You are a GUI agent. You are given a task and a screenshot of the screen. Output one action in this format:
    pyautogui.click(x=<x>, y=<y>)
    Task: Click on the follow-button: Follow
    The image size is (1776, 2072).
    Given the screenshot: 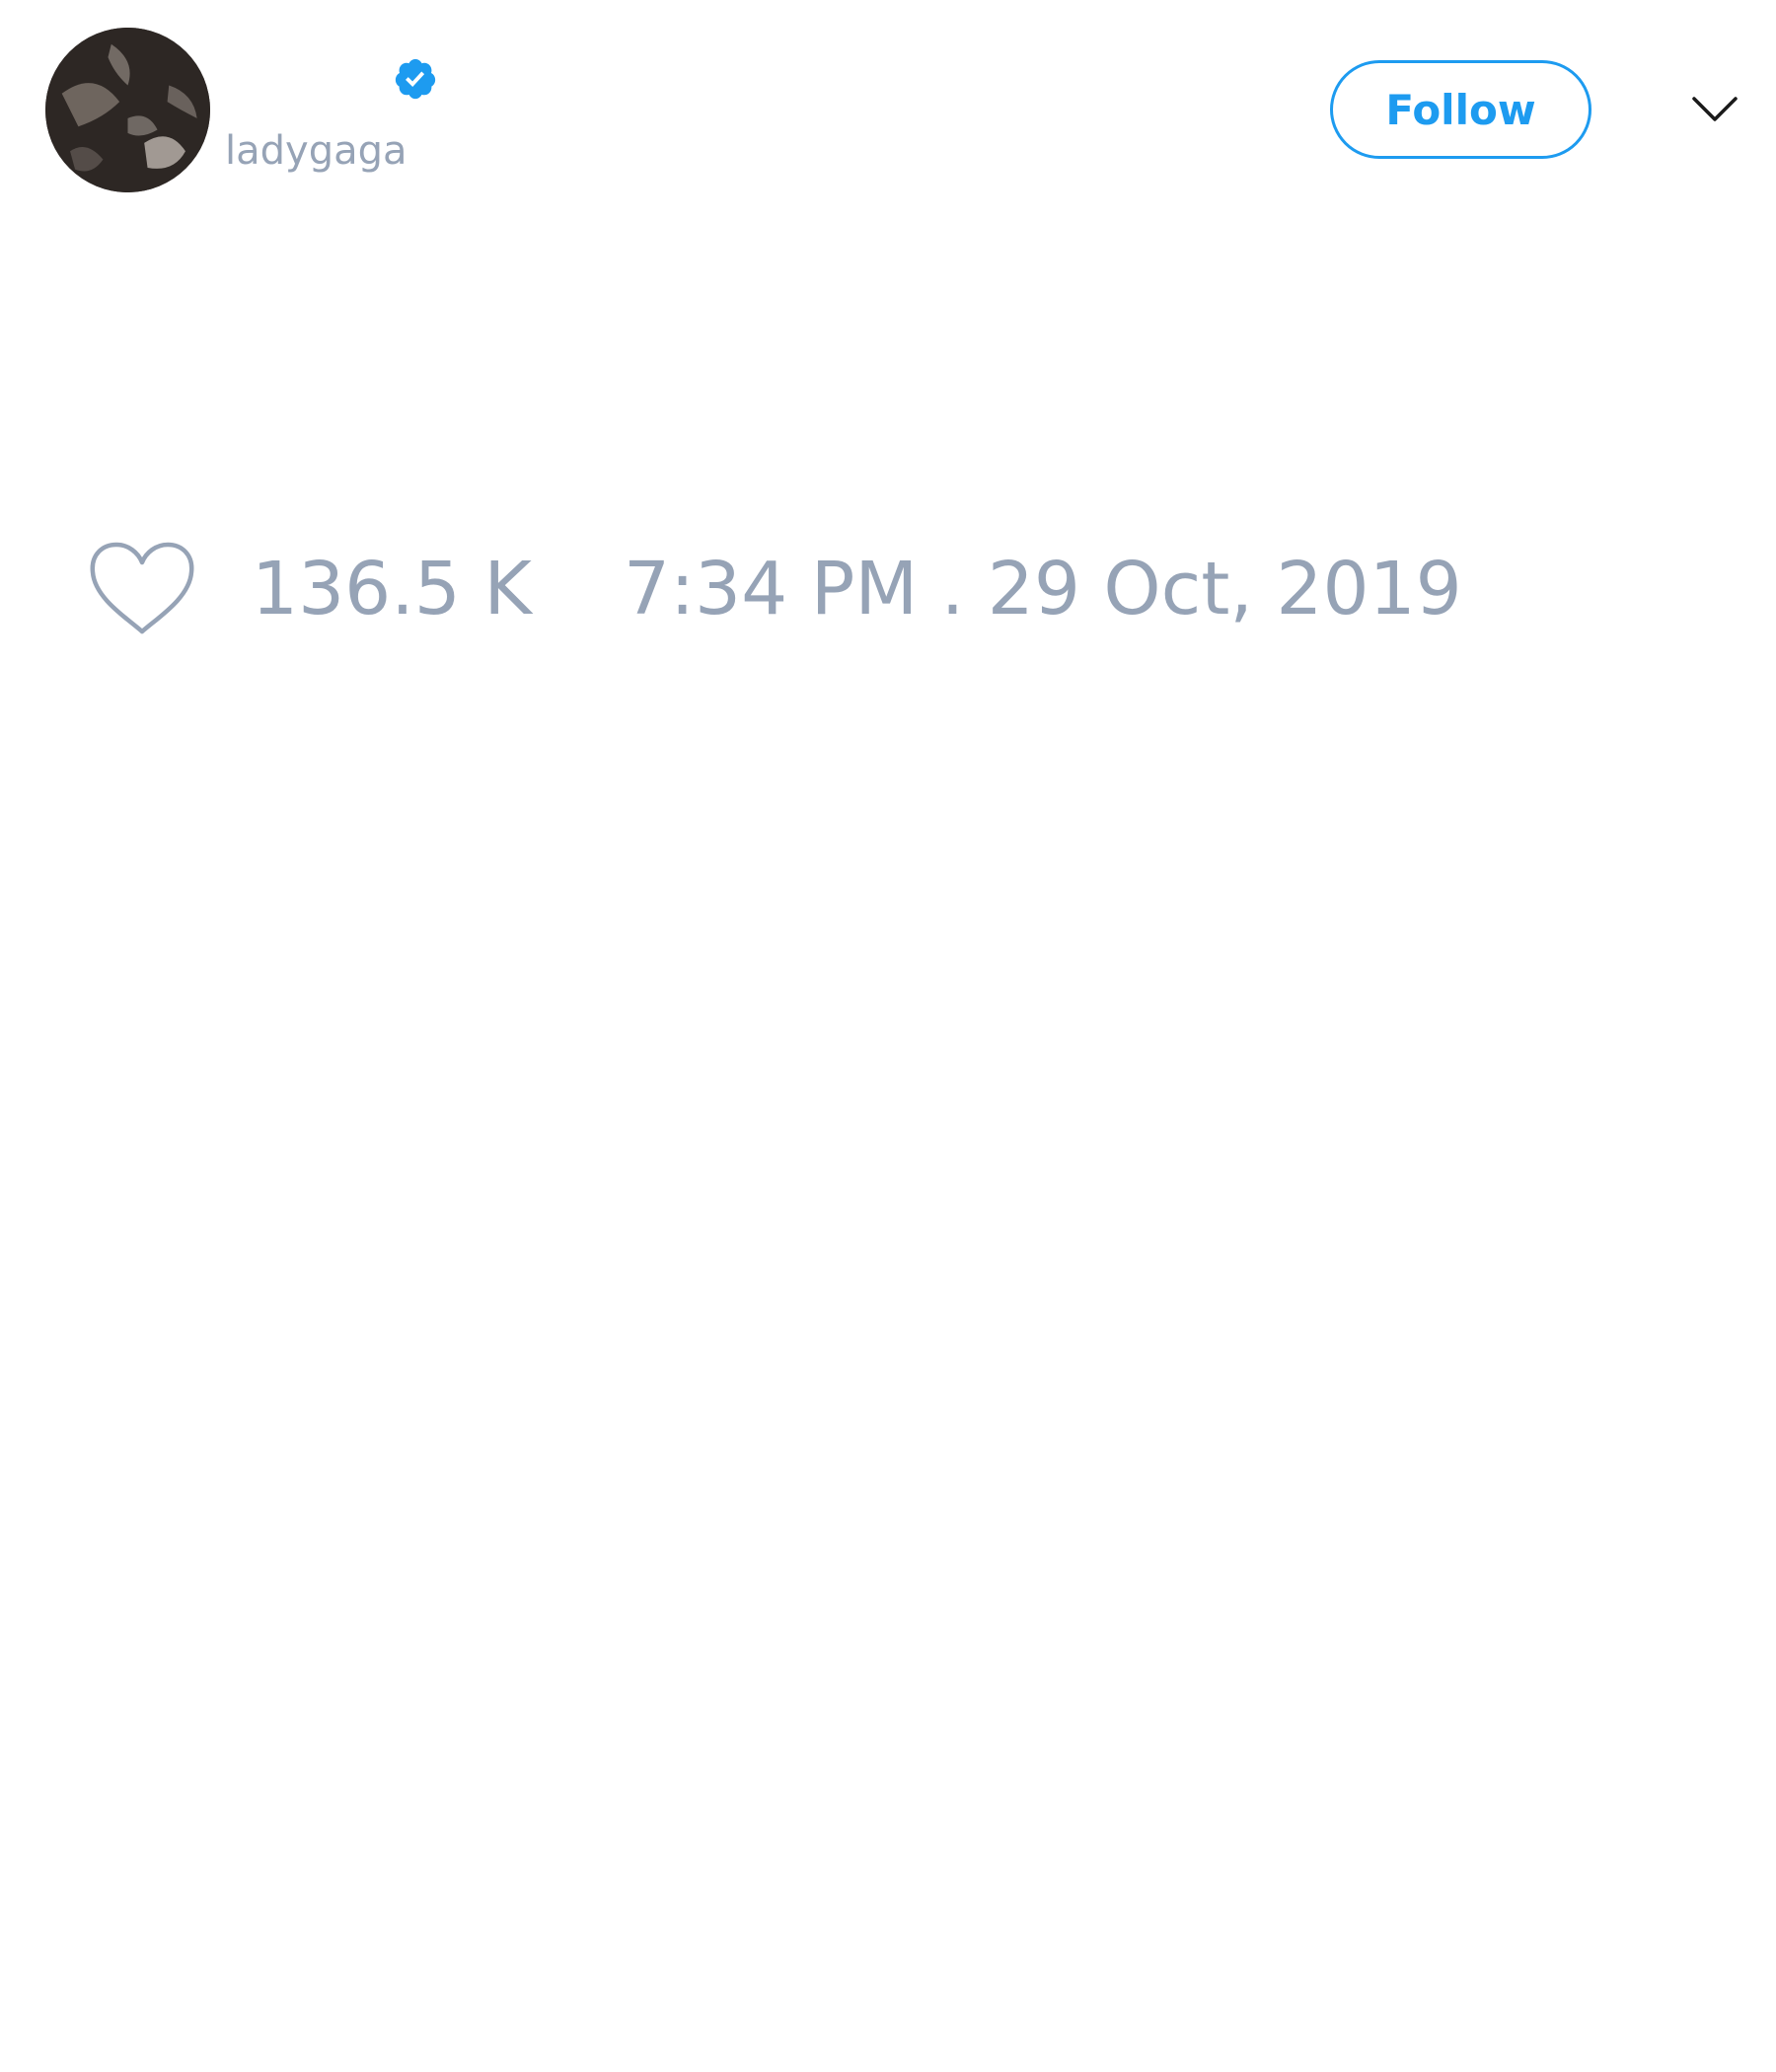 What is the action you would take?
    pyautogui.click(x=1461, y=110)
    